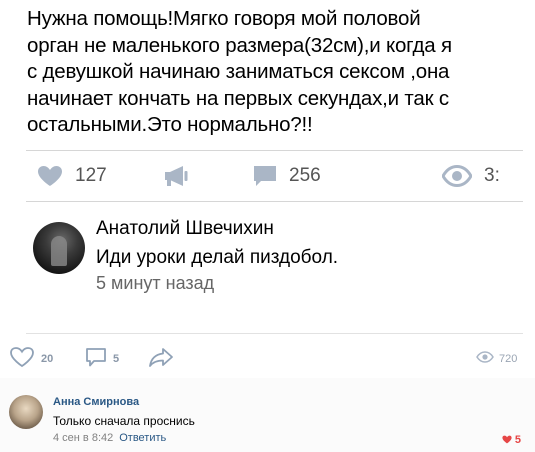 The height and width of the screenshot is (452, 535). Describe the element at coordinates (91, 175) in the screenshot. I see `like-count: 127` at that location.